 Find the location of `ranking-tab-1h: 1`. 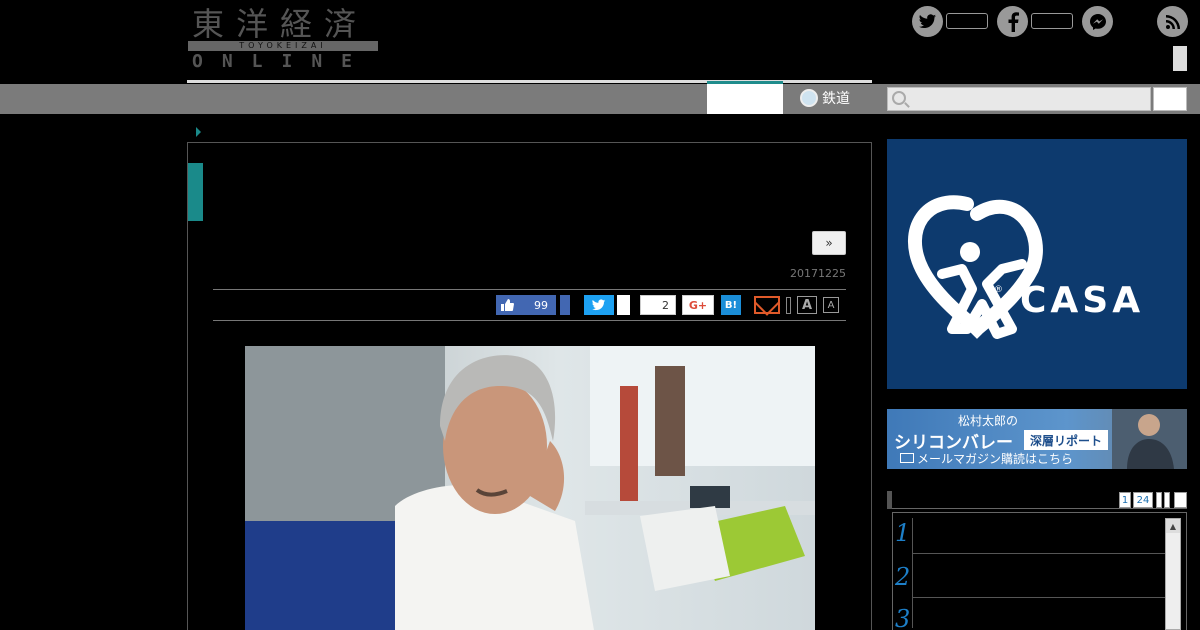

ranking-tab-1h: 1 is located at coordinates (1125, 500).